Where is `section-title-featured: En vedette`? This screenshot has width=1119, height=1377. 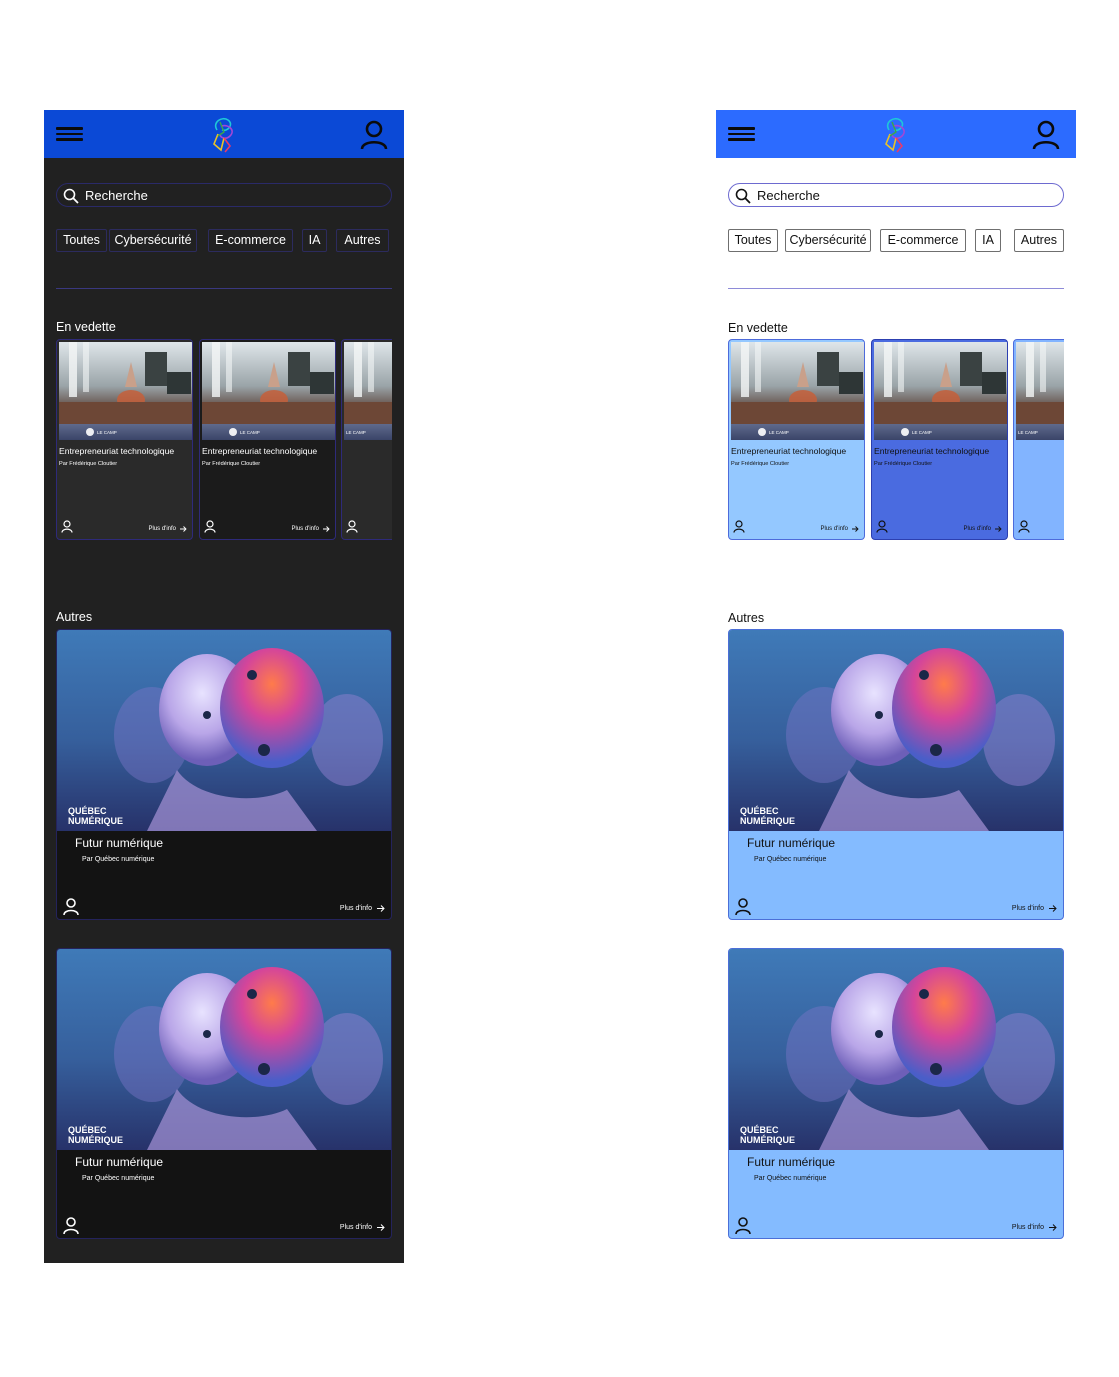
section-title-featured: En vedette is located at coordinates (758, 328).